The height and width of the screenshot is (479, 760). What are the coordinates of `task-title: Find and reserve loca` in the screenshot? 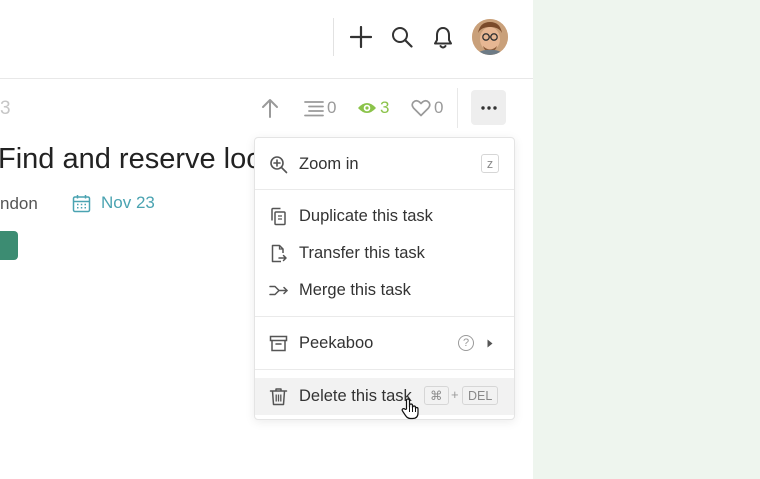 It's located at (138, 159).